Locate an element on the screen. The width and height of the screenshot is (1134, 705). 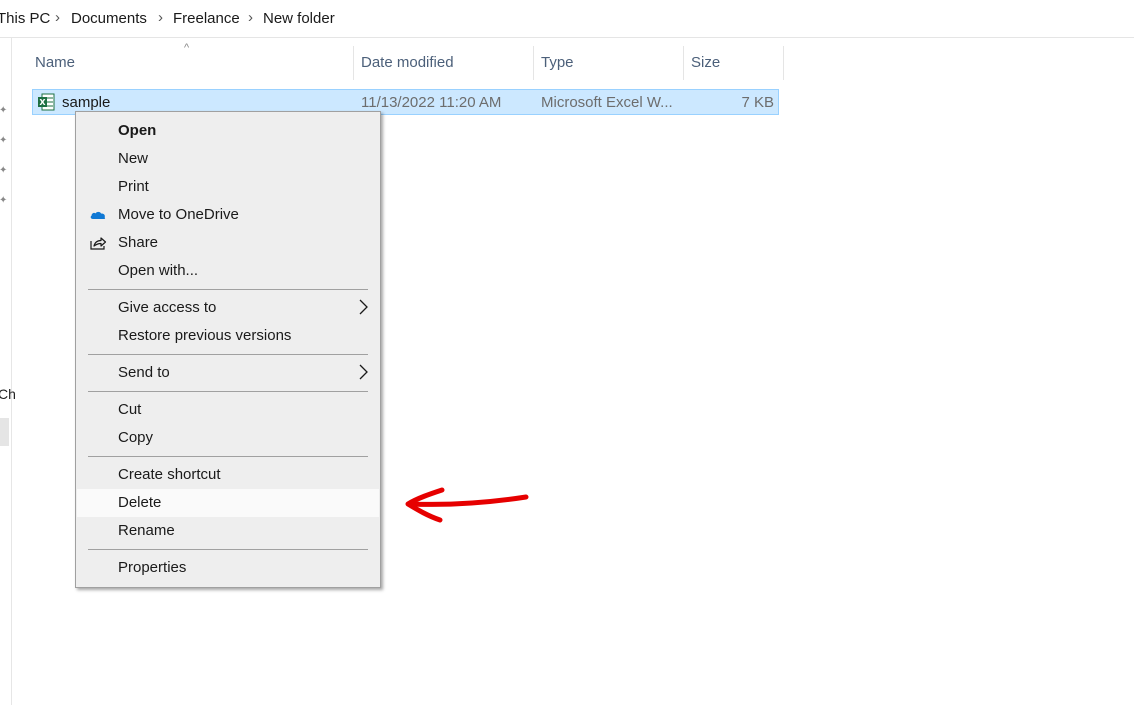
menu-item-cut: Cut is located at coordinates (228, 410).